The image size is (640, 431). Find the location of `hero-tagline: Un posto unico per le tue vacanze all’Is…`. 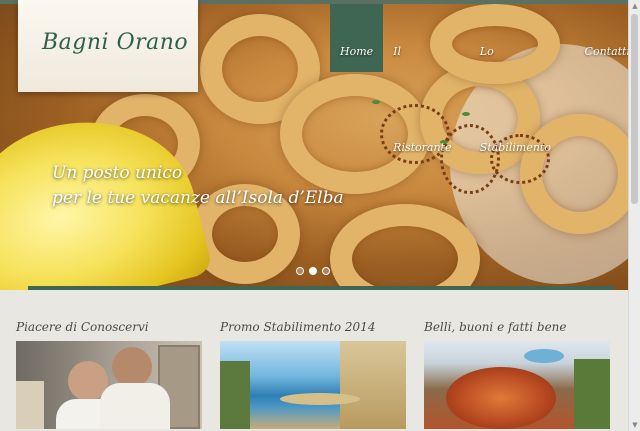

hero-tagline: Un posto unico per le tue vacanze all’Is… is located at coordinates (198, 186).